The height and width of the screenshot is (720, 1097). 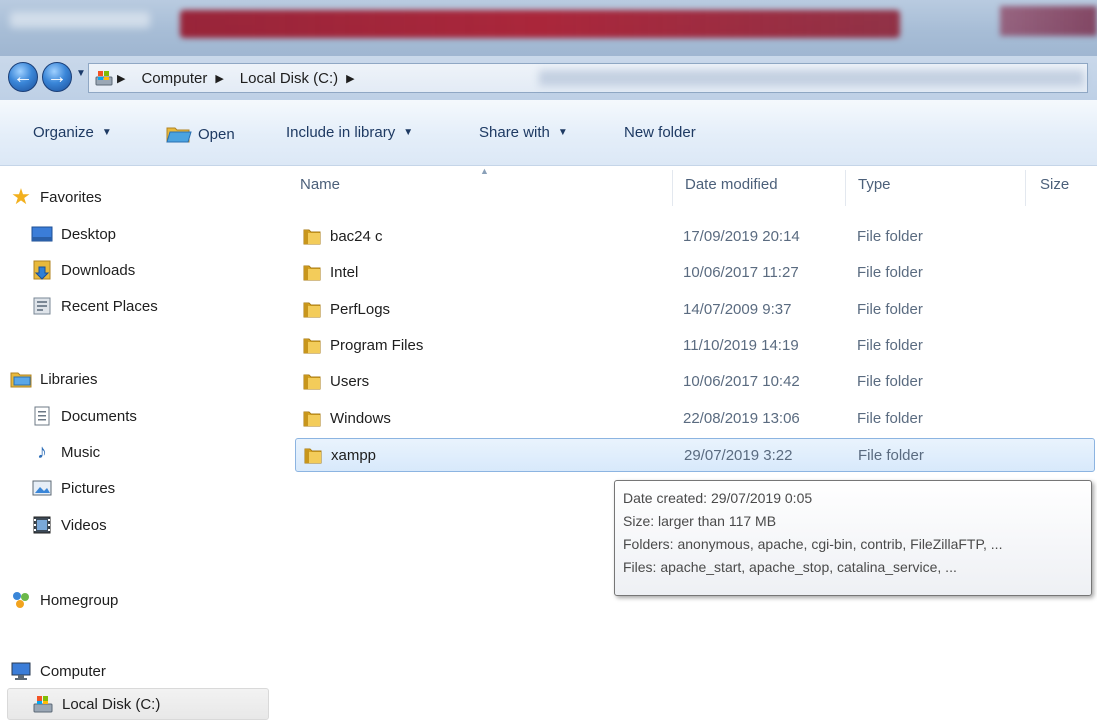 What do you see at coordinates (81, 73) in the screenshot?
I see `recent-pages-dropdown-icon: ▼` at bounding box center [81, 73].